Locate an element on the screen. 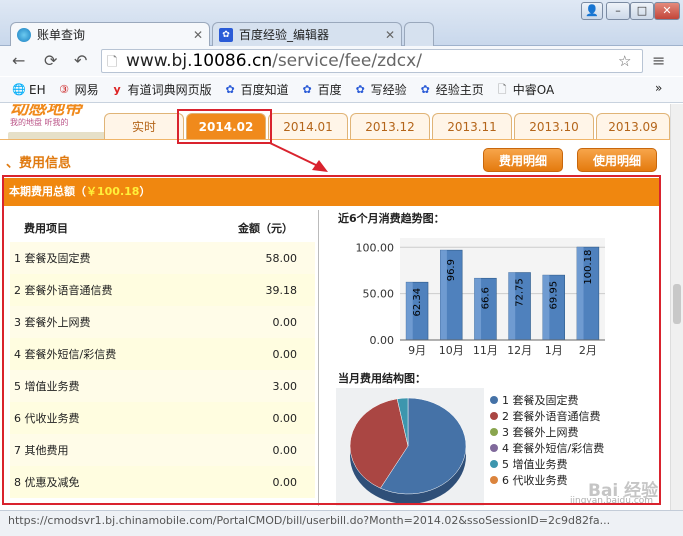 This screenshot has width=683, height=536. reload-icon: ⟳ is located at coordinates (50, 60).